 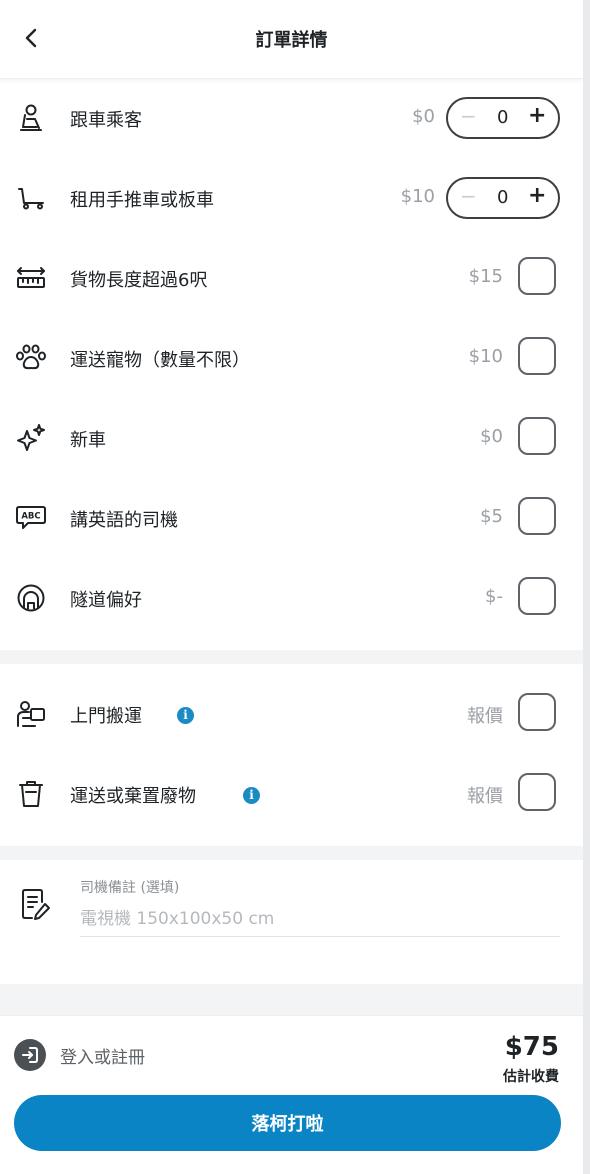 What do you see at coordinates (291, 518) in the screenshot?
I see `option-row-english: ABC 講英語的司機 $5` at bounding box center [291, 518].